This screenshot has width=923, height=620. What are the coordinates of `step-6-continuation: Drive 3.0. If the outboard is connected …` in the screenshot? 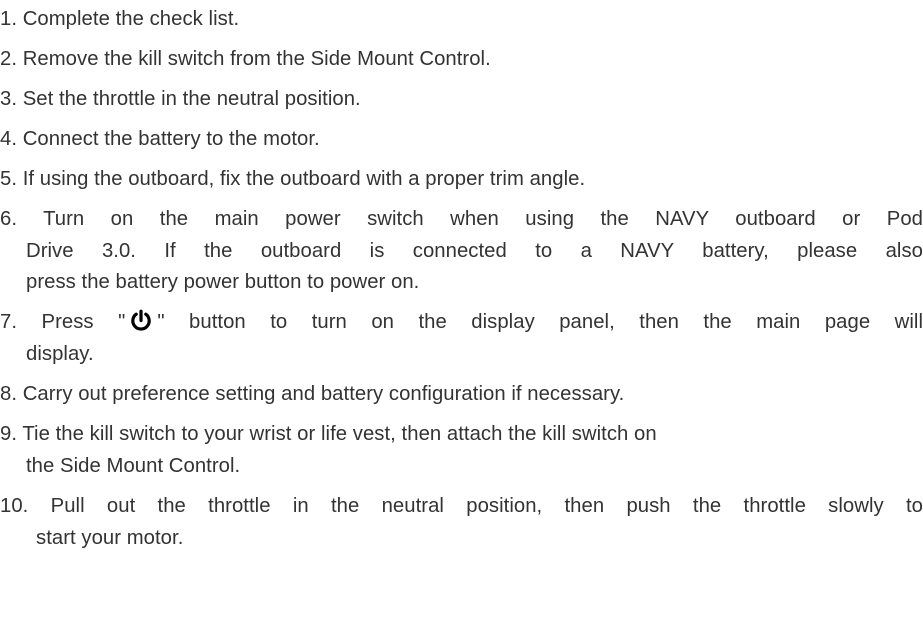 It's located at (474, 251).